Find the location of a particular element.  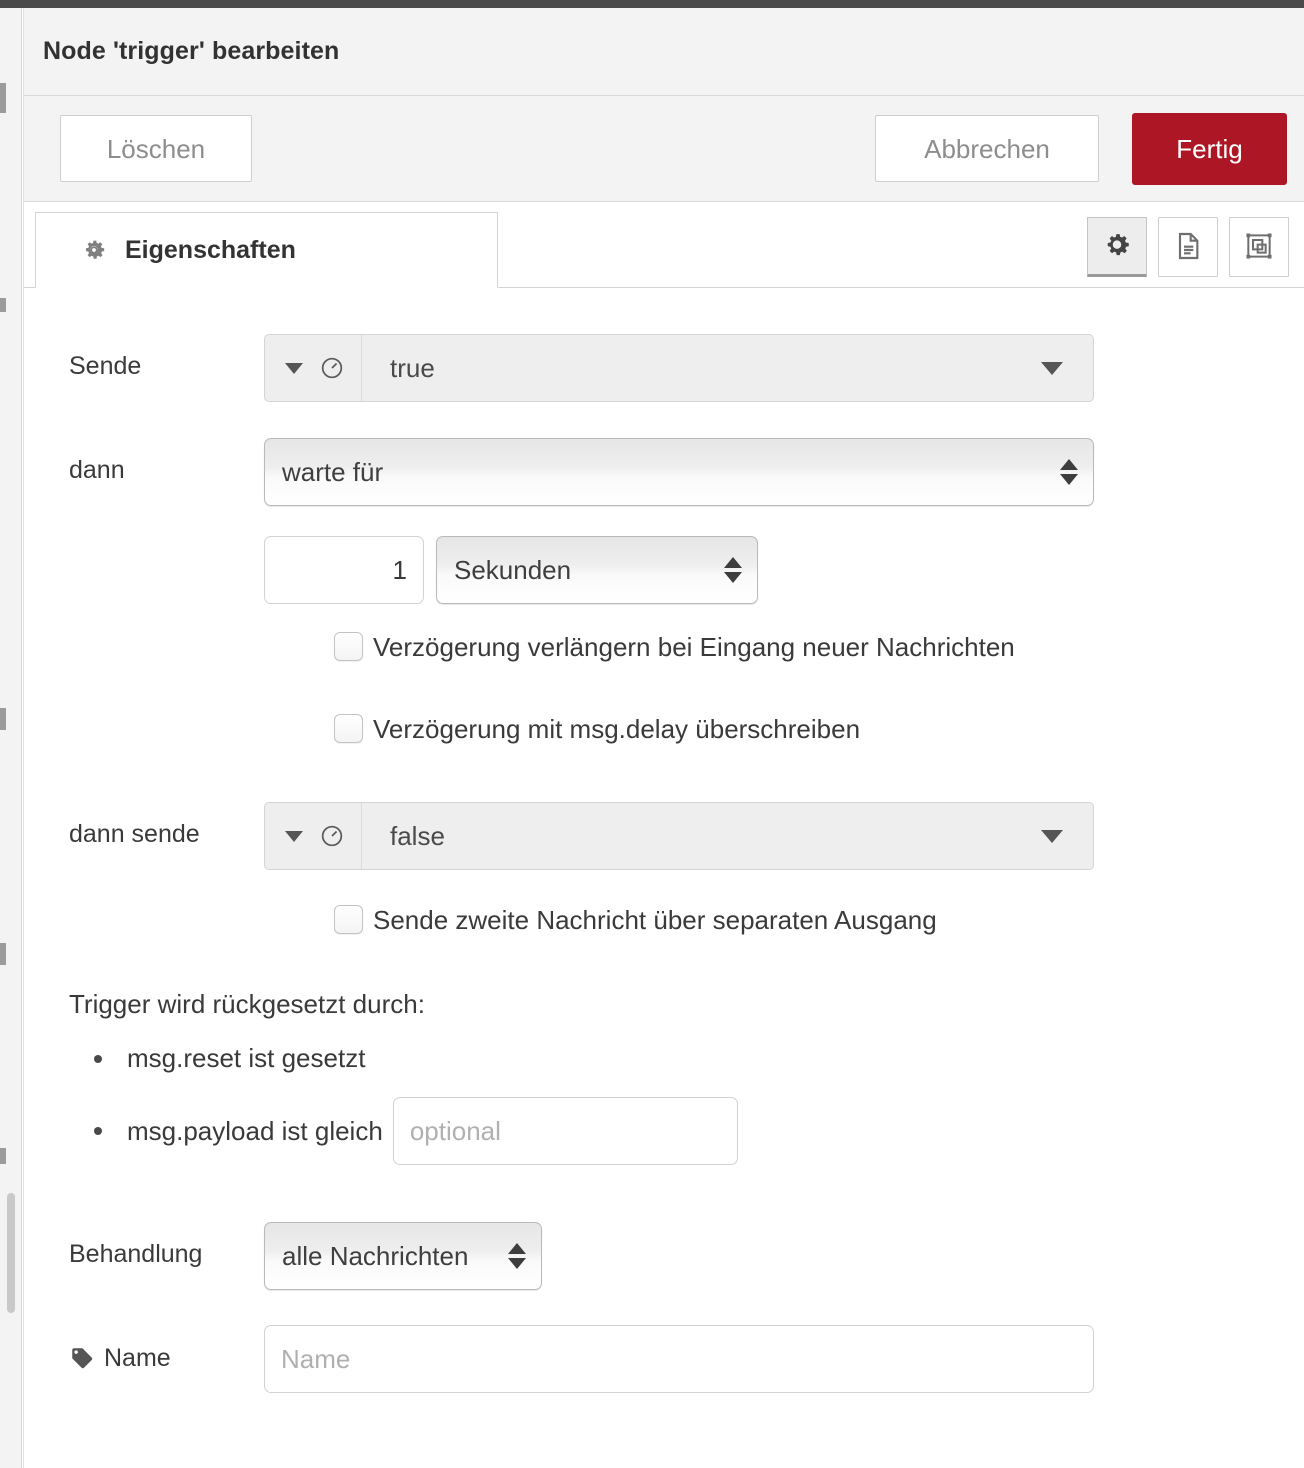

send-typed-input: true is located at coordinates (679, 368).